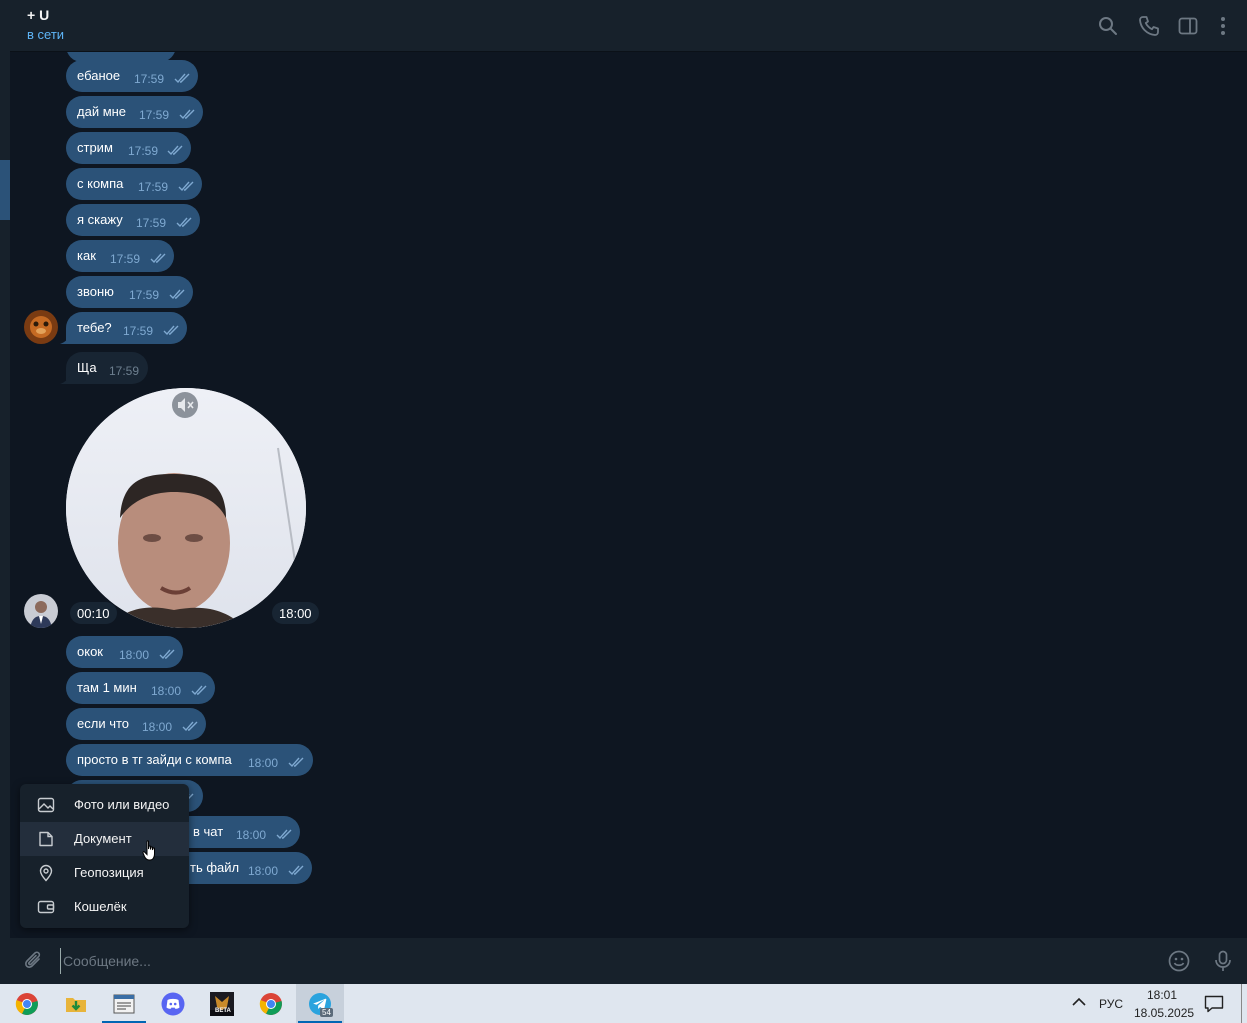 The height and width of the screenshot is (1023, 1247). What do you see at coordinates (99, 75) in the screenshot?
I see `message-text: ебаное` at bounding box center [99, 75].